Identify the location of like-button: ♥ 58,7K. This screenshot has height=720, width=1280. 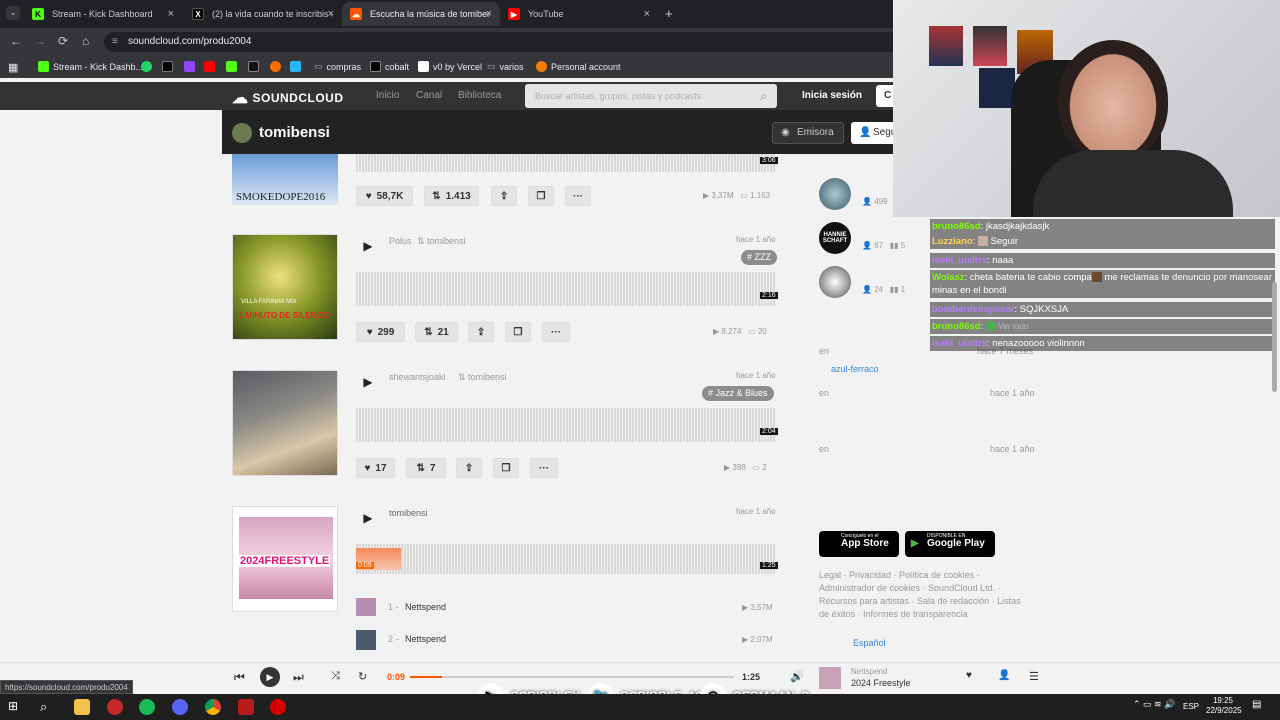
(384, 196).